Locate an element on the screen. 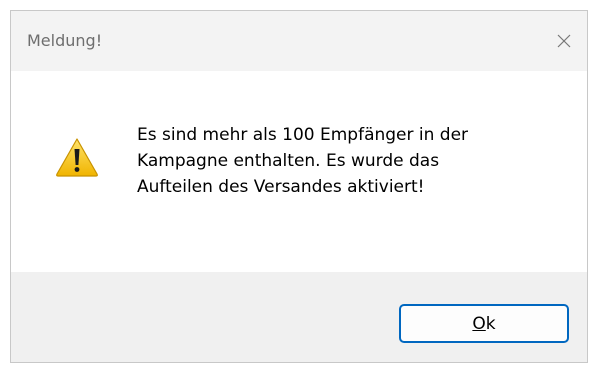  ok-label-rest: k is located at coordinates (490, 323).